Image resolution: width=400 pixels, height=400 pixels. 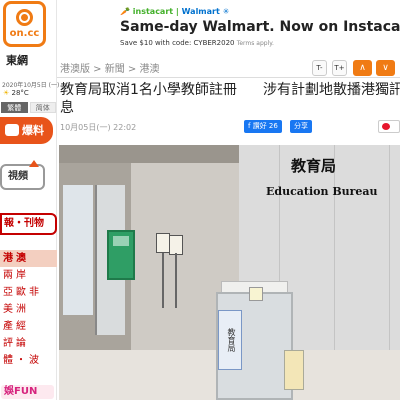 What do you see at coordinates (17, 60) in the screenshot?
I see `site-name: 東網` at bounding box center [17, 60].